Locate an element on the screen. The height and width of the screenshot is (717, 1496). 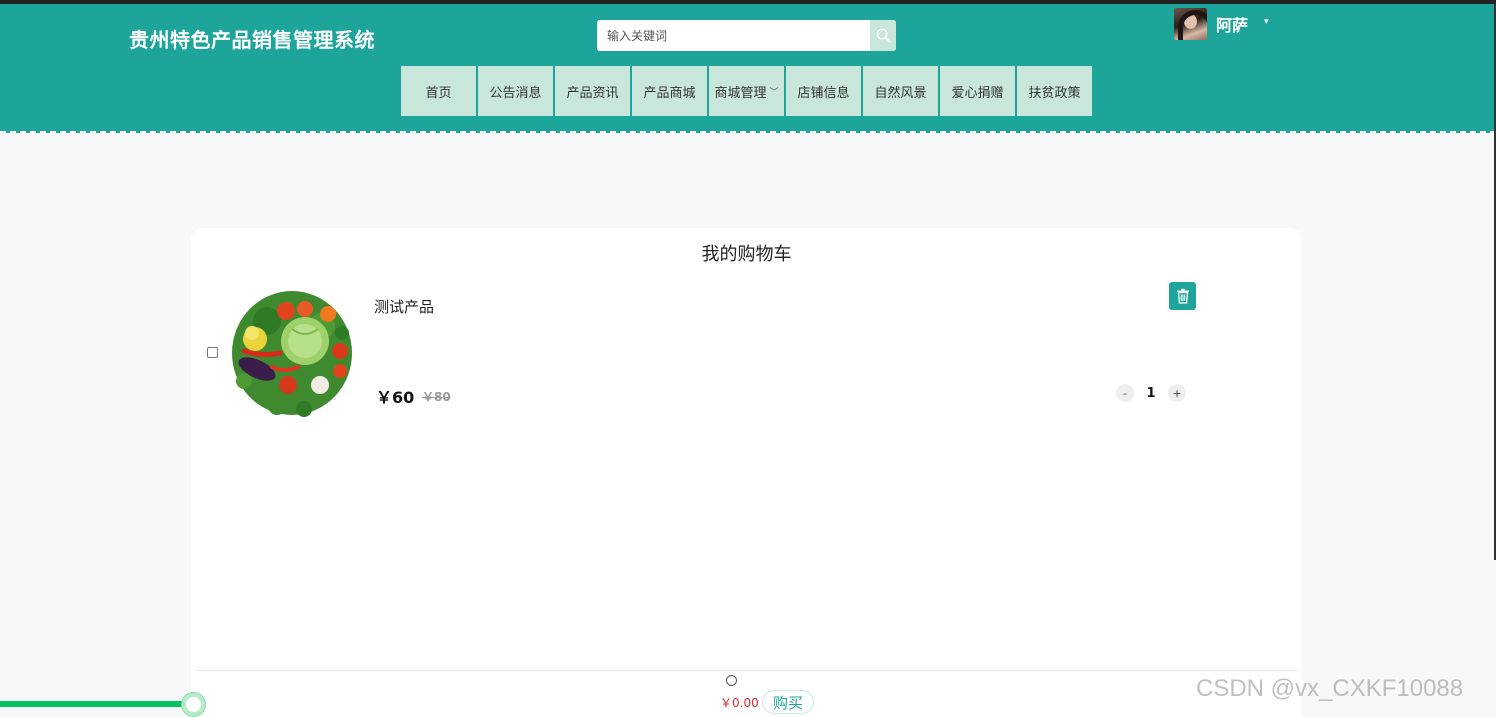
nav-label: 爱心捐赠 is located at coordinates (977, 93).